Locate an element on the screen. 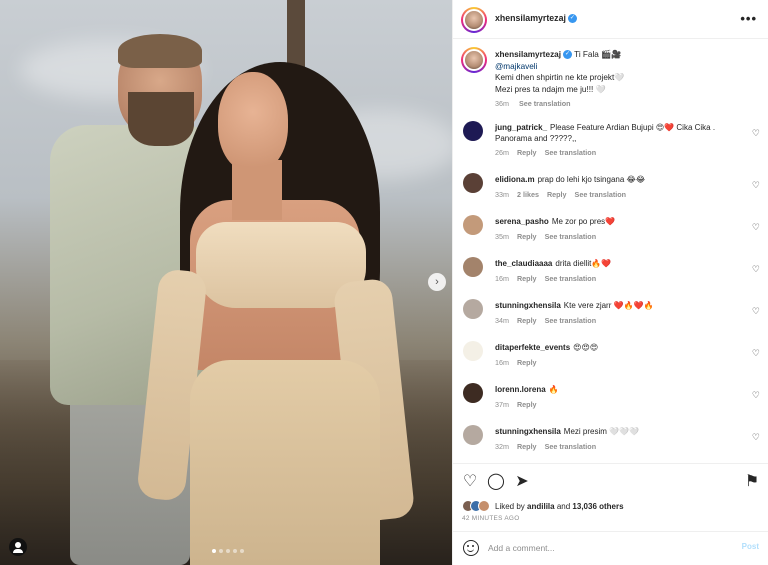  comment-body: 😍😍😍 is located at coordinates (586, 347).